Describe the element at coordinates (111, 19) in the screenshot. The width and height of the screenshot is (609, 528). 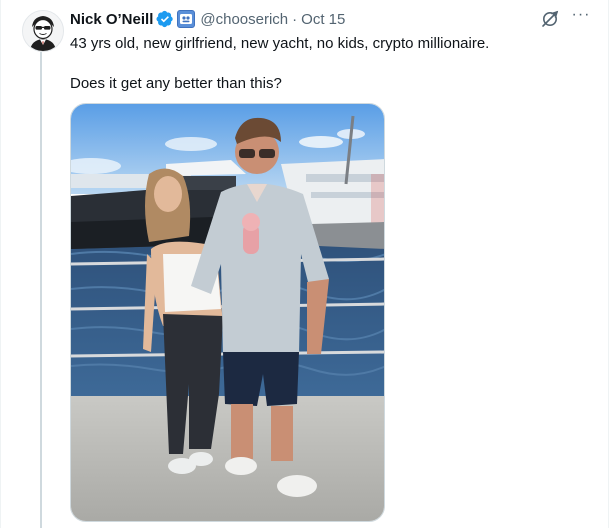
I see `author-display-name: Nick O’Neill` at that location.